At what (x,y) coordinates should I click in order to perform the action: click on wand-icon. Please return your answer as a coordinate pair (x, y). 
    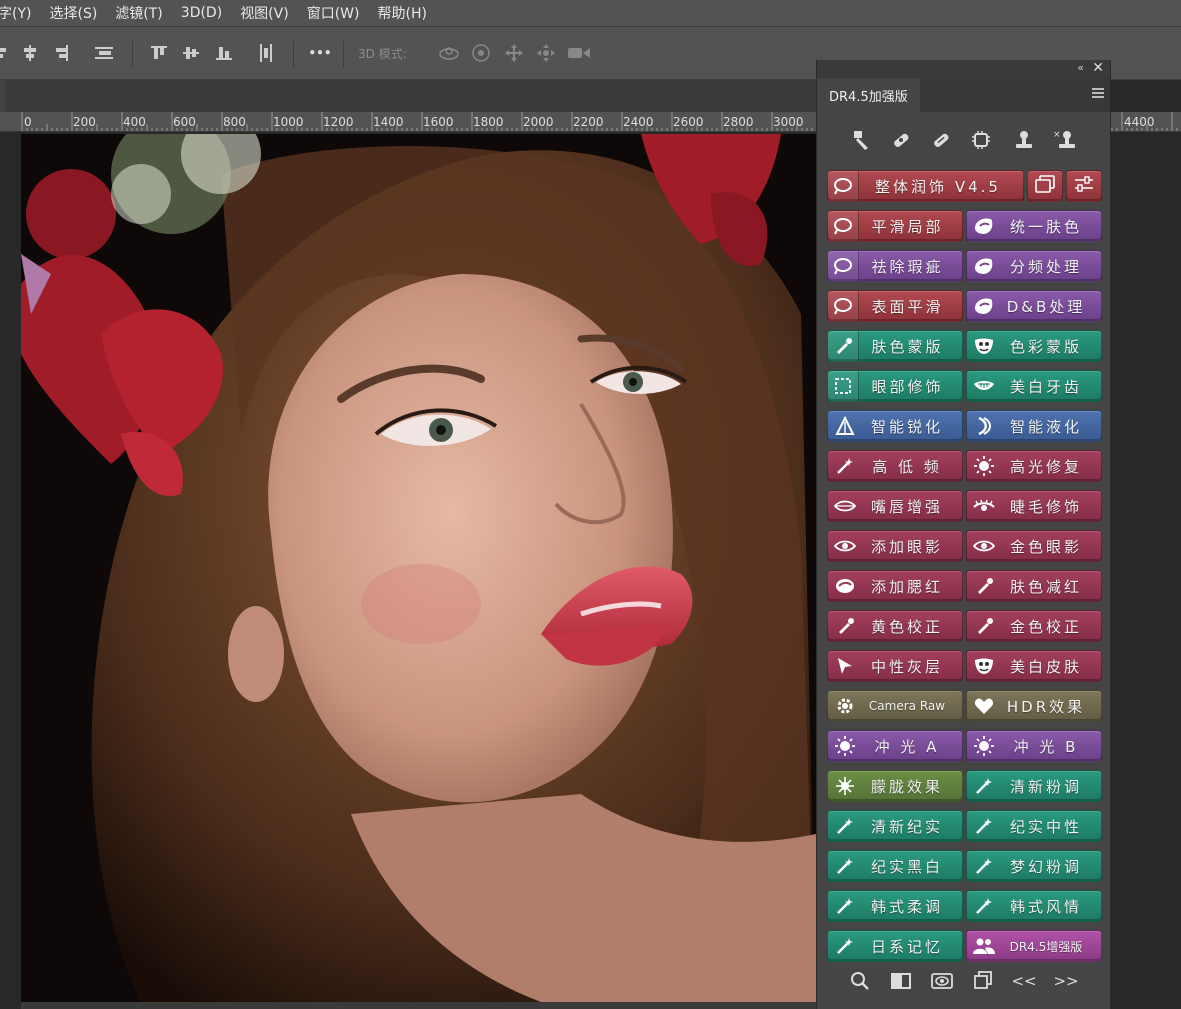
    Looking at the image, I should click on (845, 906).